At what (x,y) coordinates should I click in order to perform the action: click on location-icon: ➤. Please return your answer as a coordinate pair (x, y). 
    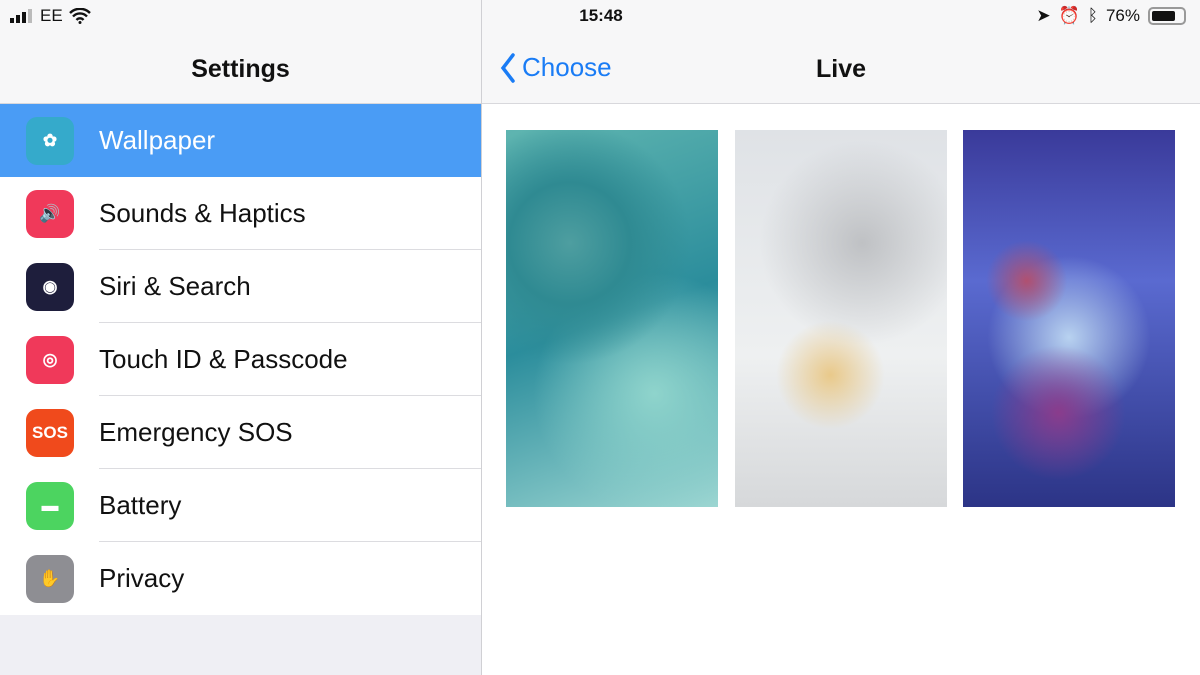
    Looking at the image, I should click on (1043, 15).